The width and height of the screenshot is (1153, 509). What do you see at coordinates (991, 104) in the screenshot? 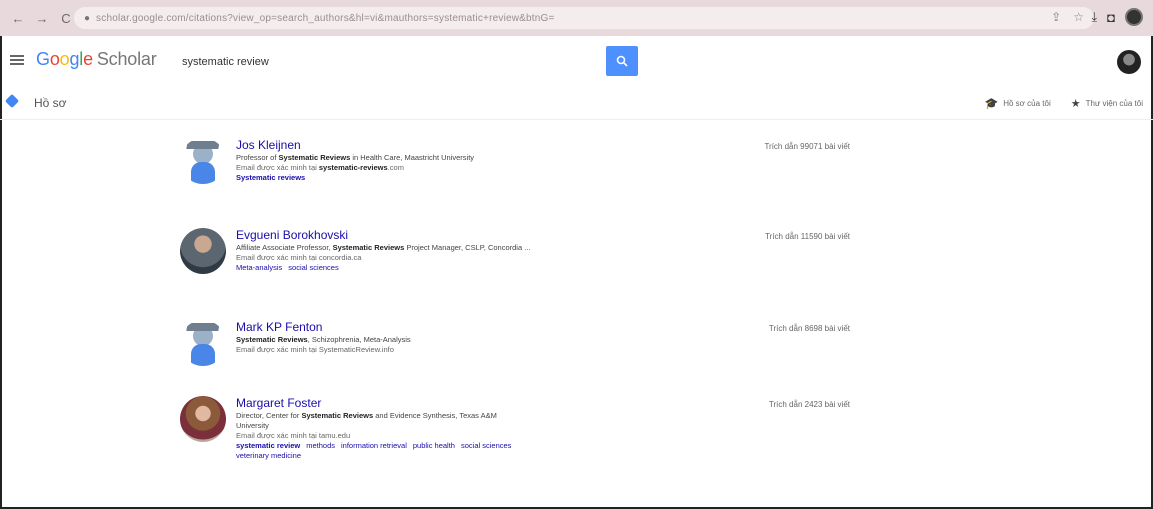
I see `graduation-cap-icon: 🎓` at bounding box center [991, 104].